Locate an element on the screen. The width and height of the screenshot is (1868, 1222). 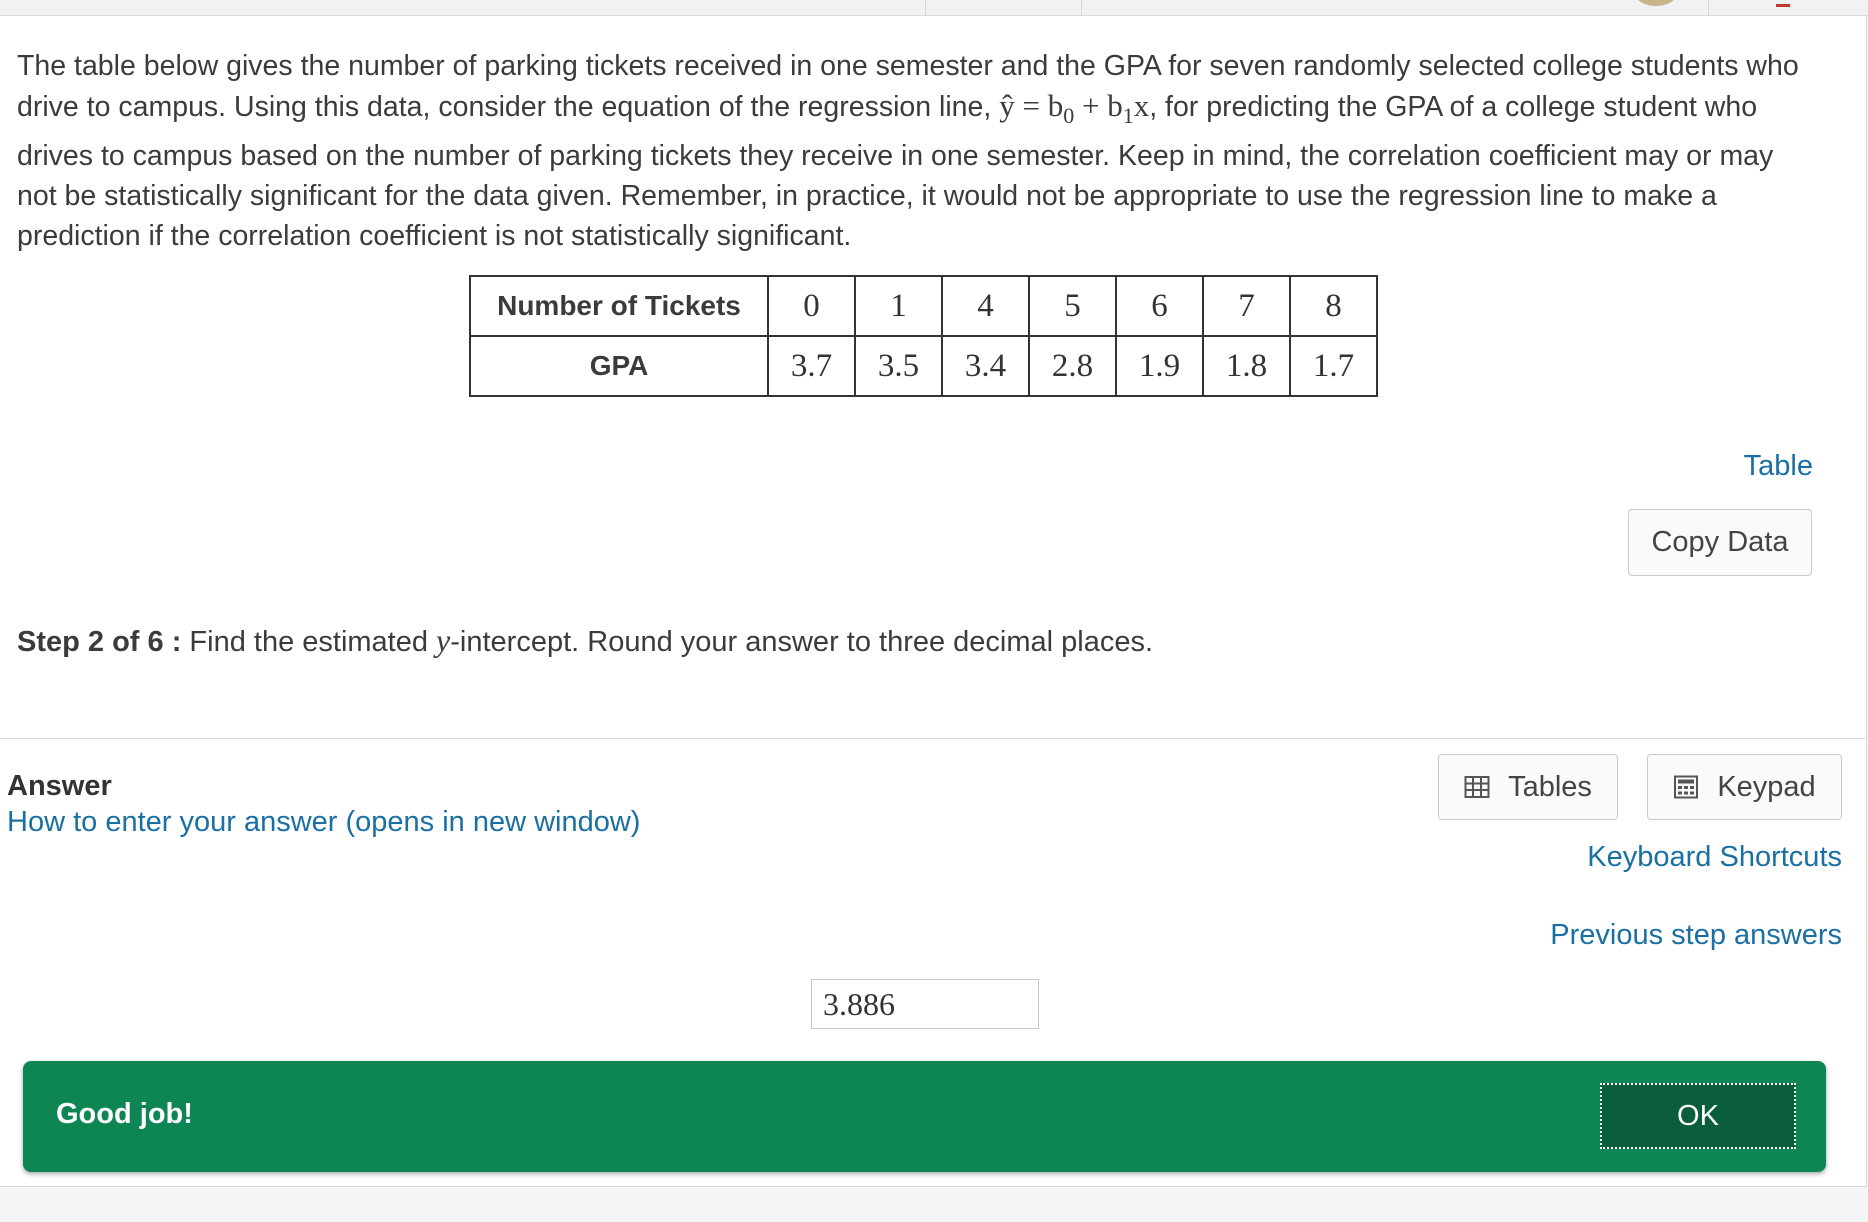
step-text: Find the estimated is located at coordinates (309, 642).